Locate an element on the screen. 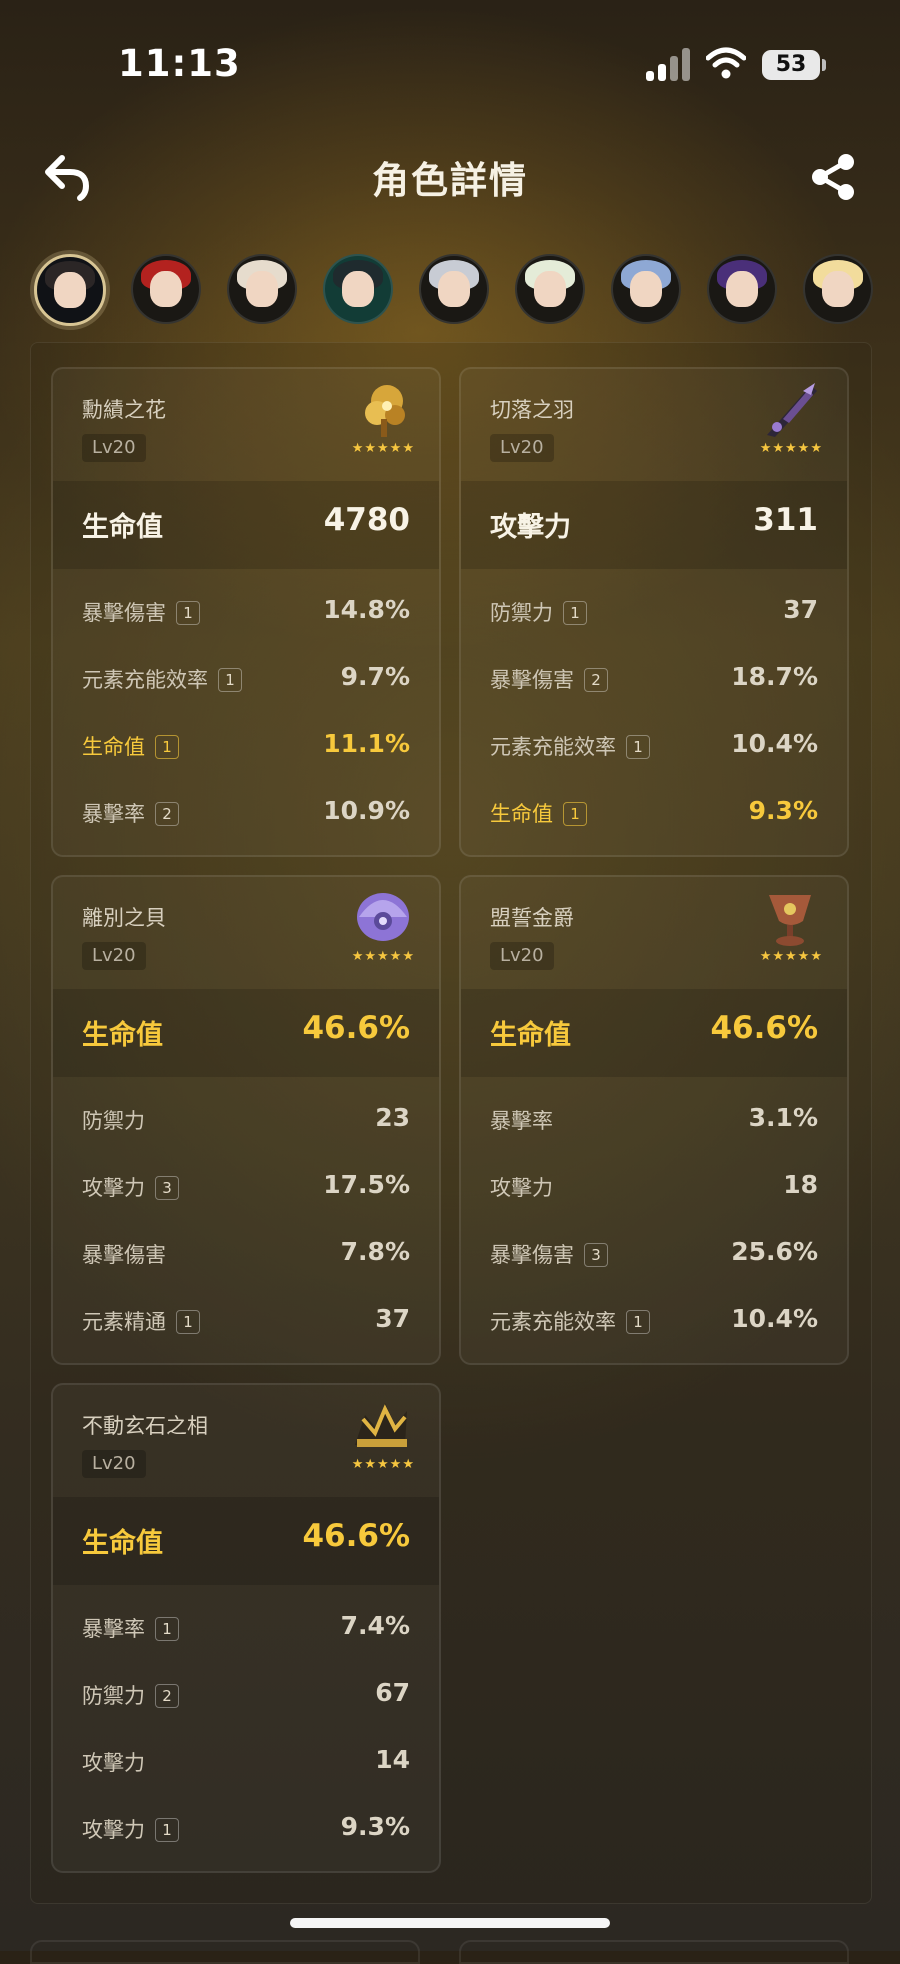 This screenshot has height=1964, width=900. sub-stat: 暴擊傷害 7.8% is located at coordinates (246, 1252).